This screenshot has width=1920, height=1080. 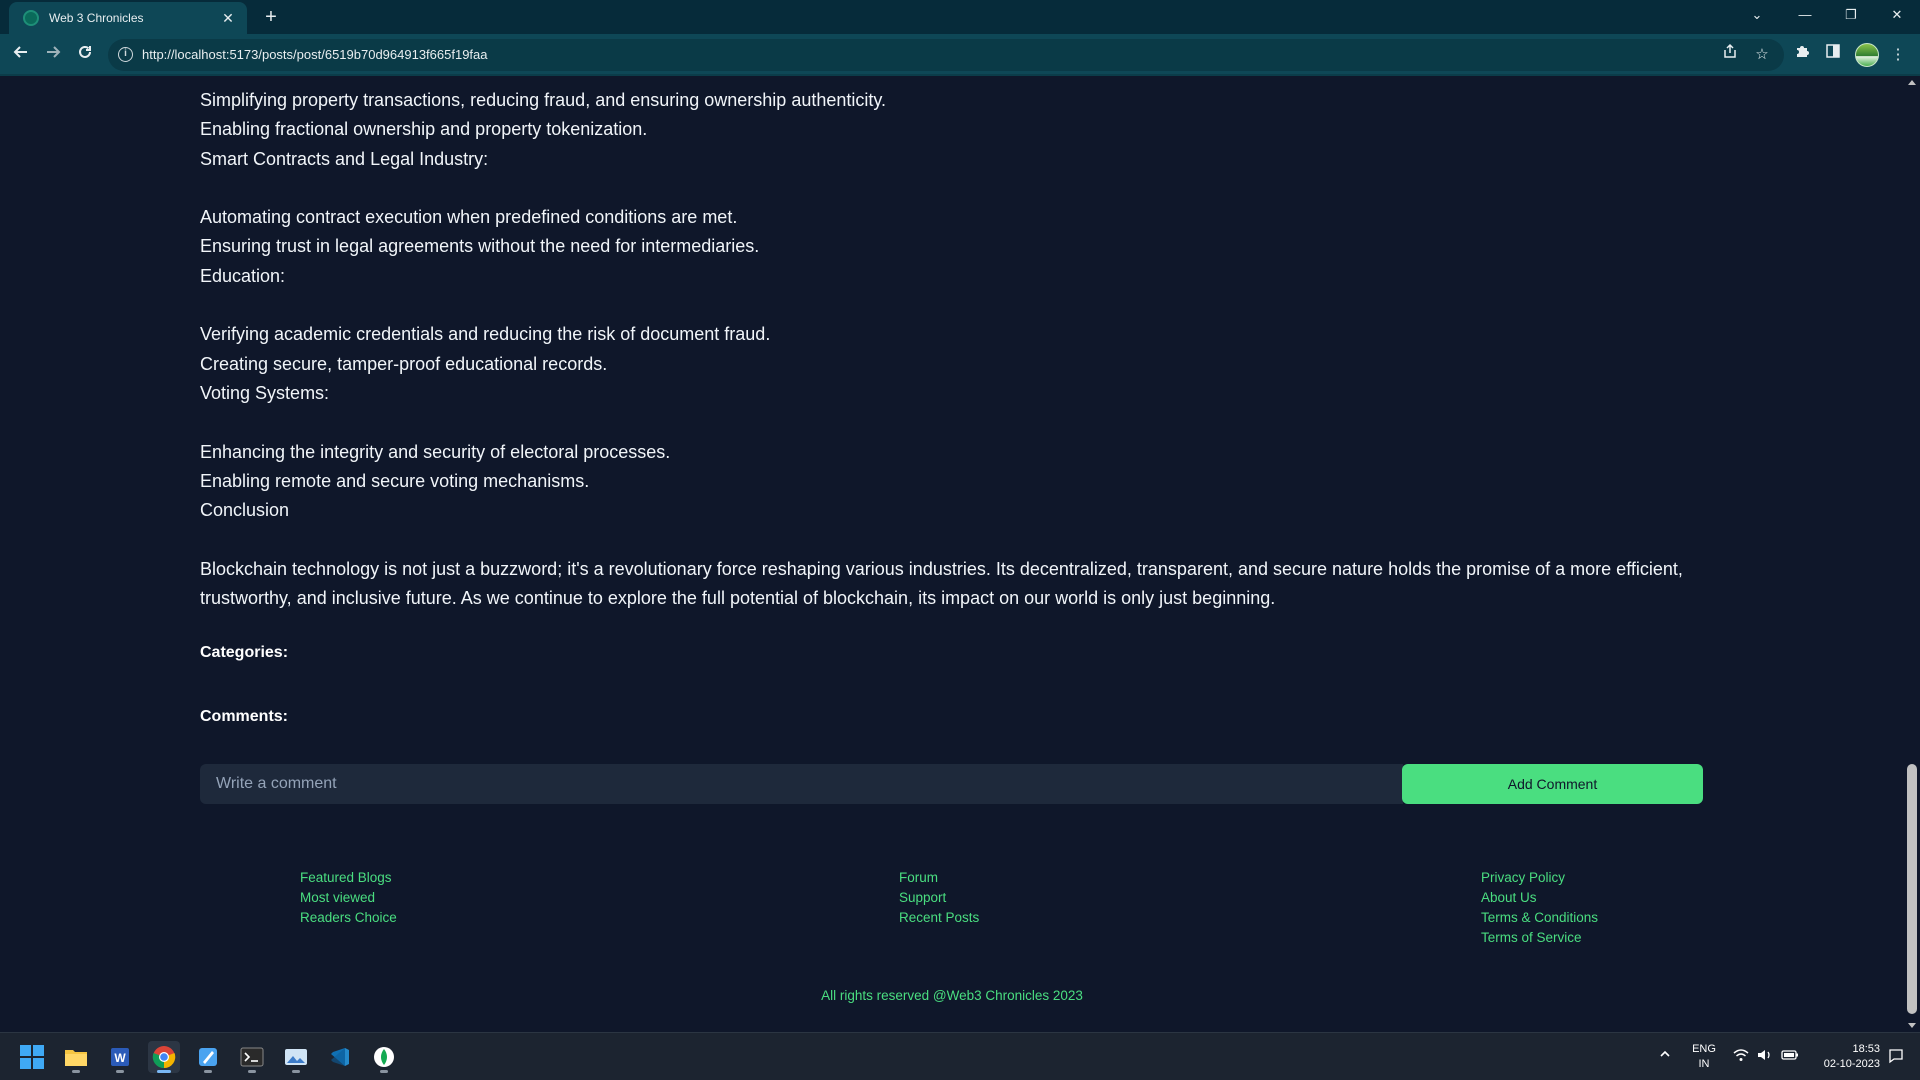 I want to click on vscode-icon, so click(x=340, y=1057).